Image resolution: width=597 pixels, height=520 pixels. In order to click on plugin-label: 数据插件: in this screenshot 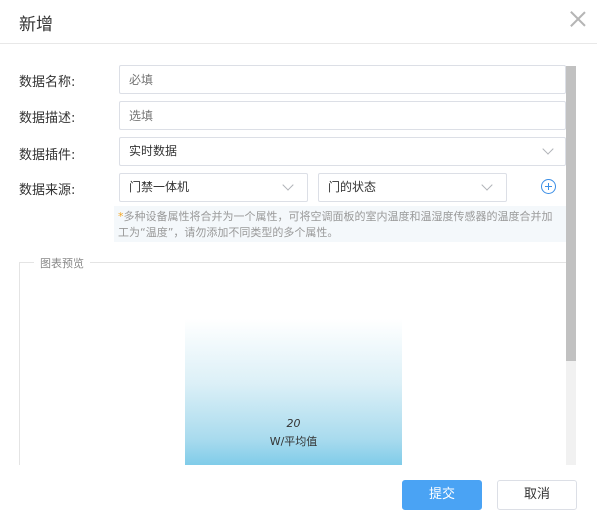, I will do `click(47, 155)`.